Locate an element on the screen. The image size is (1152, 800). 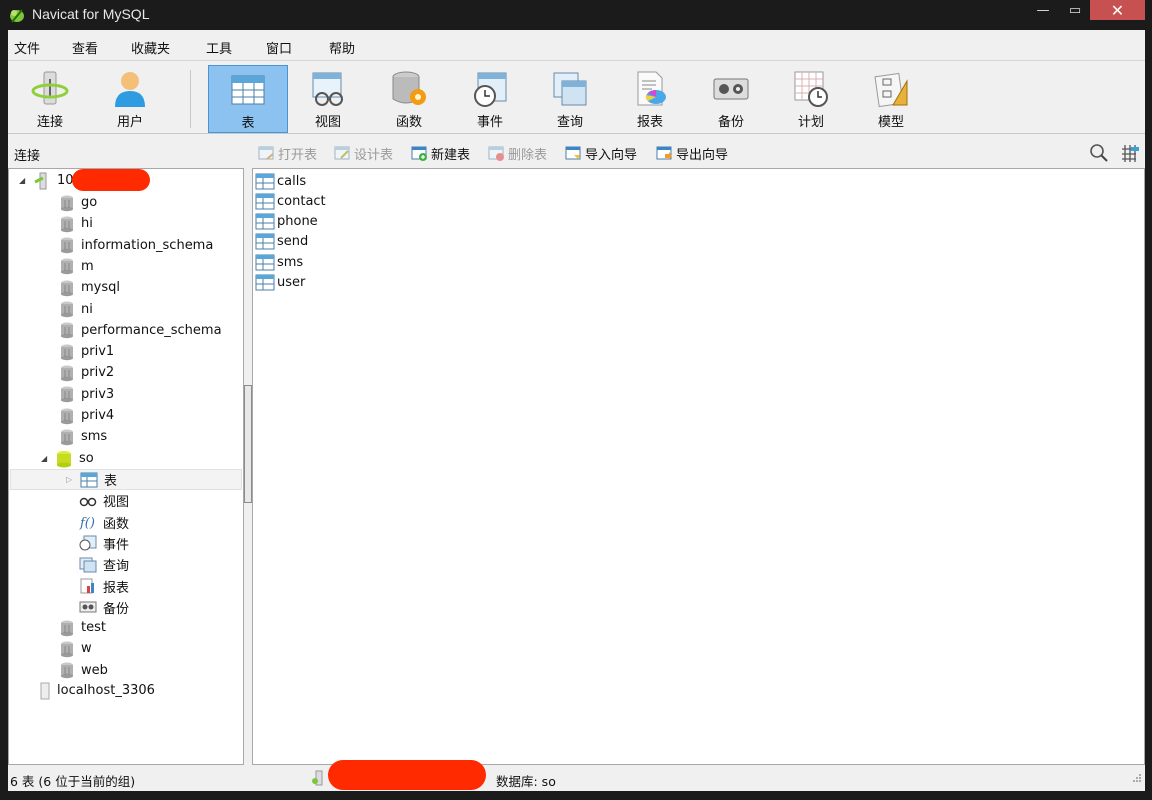
toolbar-table-button: 表 is located at coordinates (248, 99).